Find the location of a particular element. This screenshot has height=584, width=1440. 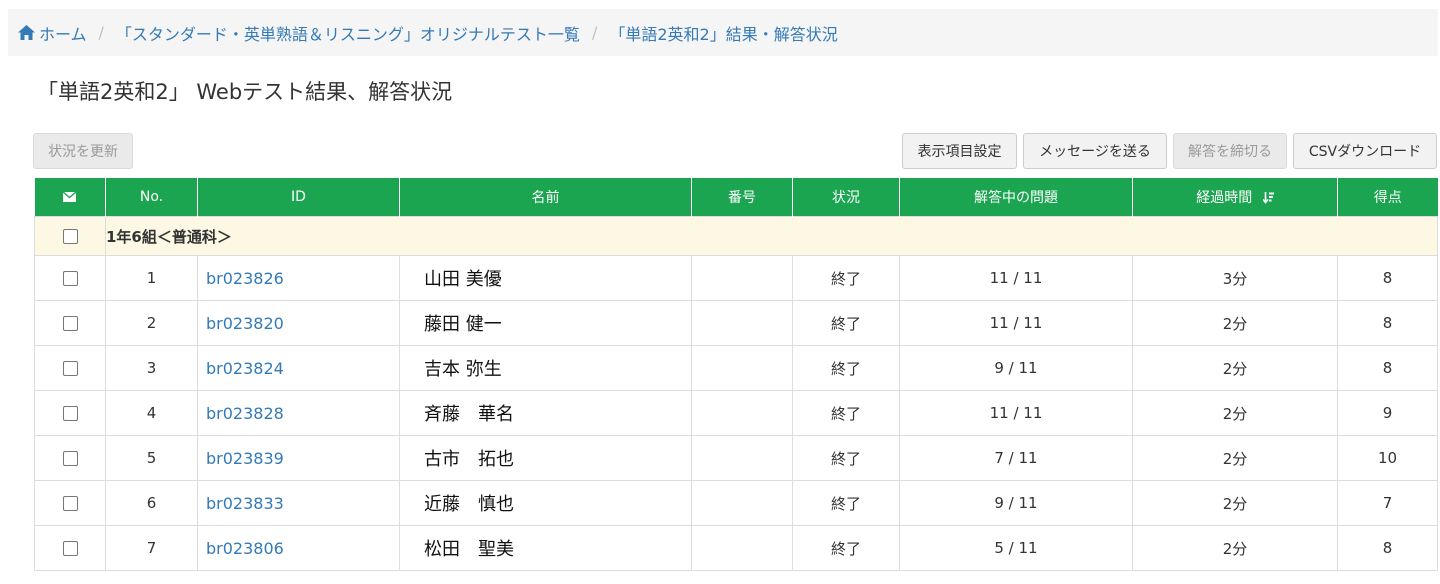

breadcrumb-current: 「単語2英和2」結果・解答状況 is located at coordinates (723, 33).